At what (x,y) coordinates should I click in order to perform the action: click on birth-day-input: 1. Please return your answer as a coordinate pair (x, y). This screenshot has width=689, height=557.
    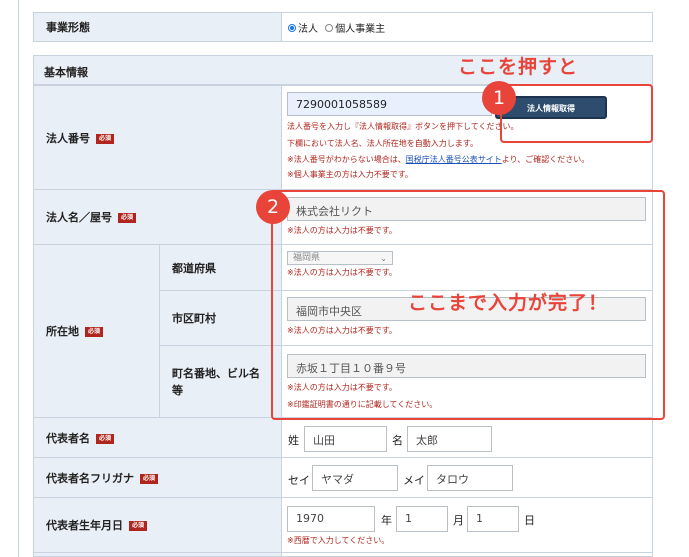
    Looking at the image, I should click on (493, 519).